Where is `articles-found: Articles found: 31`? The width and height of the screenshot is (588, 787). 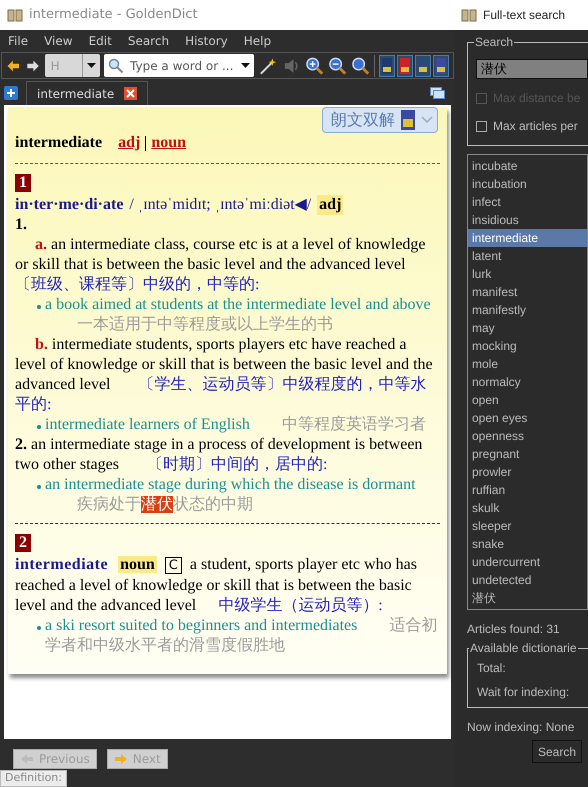 articles-found: Articles found: 31 is located at coordinates (514, 629).